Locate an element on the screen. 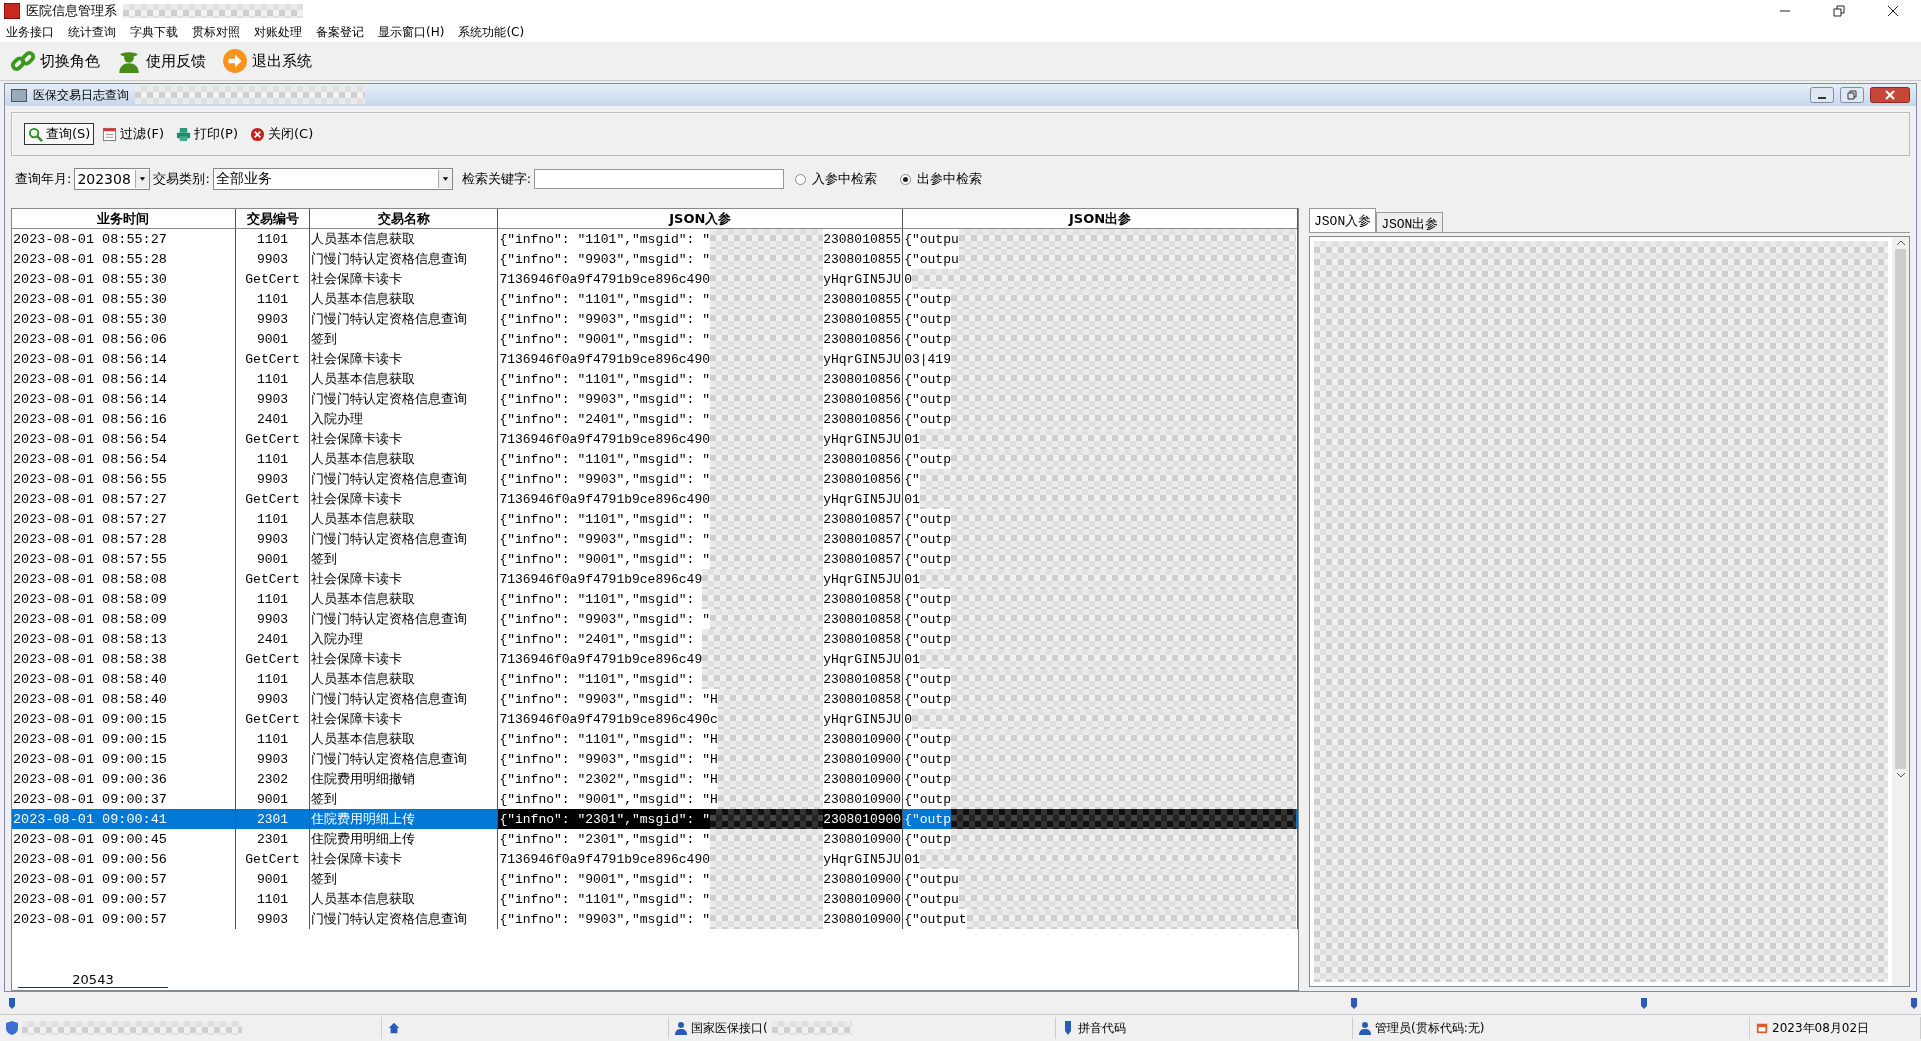  table-row: 2023-08-01 08:58:08 GetCert 社会保障卡读卡 7136946f0a9f4791b9ce896c49 yHqrGIN5JU 01 is located at coordinates (655, 579).